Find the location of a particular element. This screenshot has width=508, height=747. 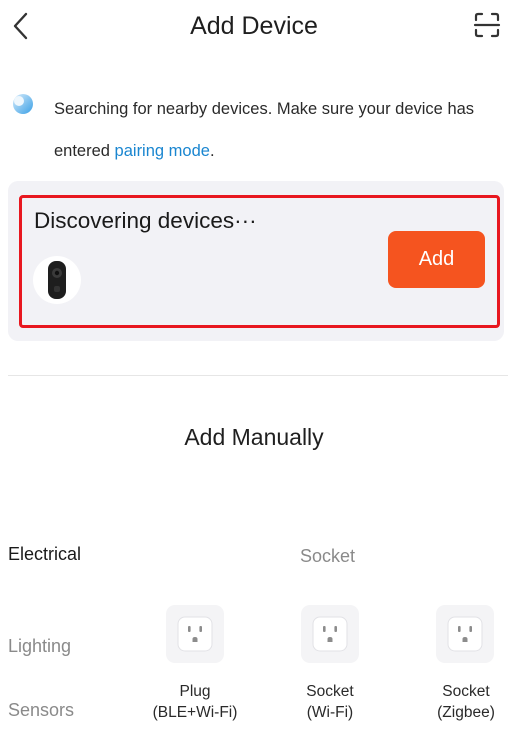

device-tile-socket-wifi is located at coordinates (330, 634).